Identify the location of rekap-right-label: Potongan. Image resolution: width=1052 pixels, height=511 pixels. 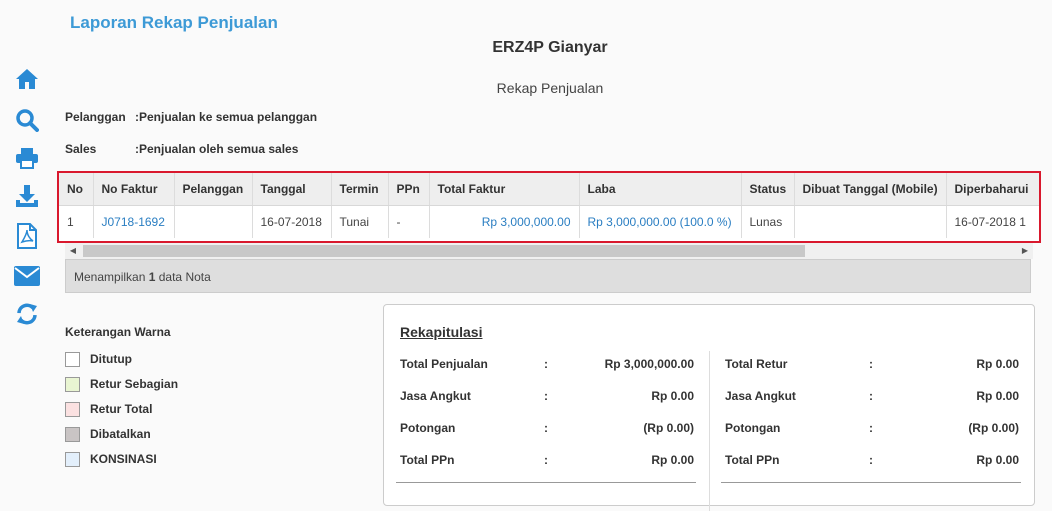
(753, 428).